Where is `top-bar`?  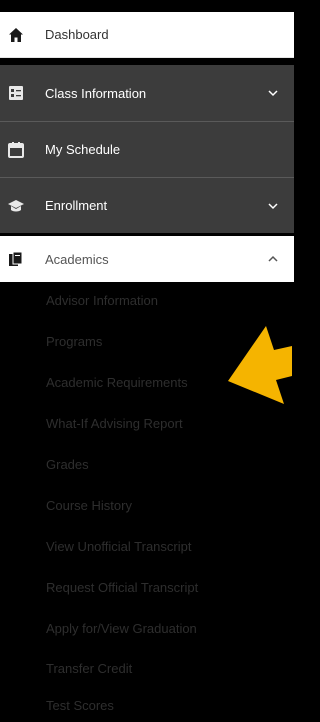 top-bar is located at coordinates (147, 6).